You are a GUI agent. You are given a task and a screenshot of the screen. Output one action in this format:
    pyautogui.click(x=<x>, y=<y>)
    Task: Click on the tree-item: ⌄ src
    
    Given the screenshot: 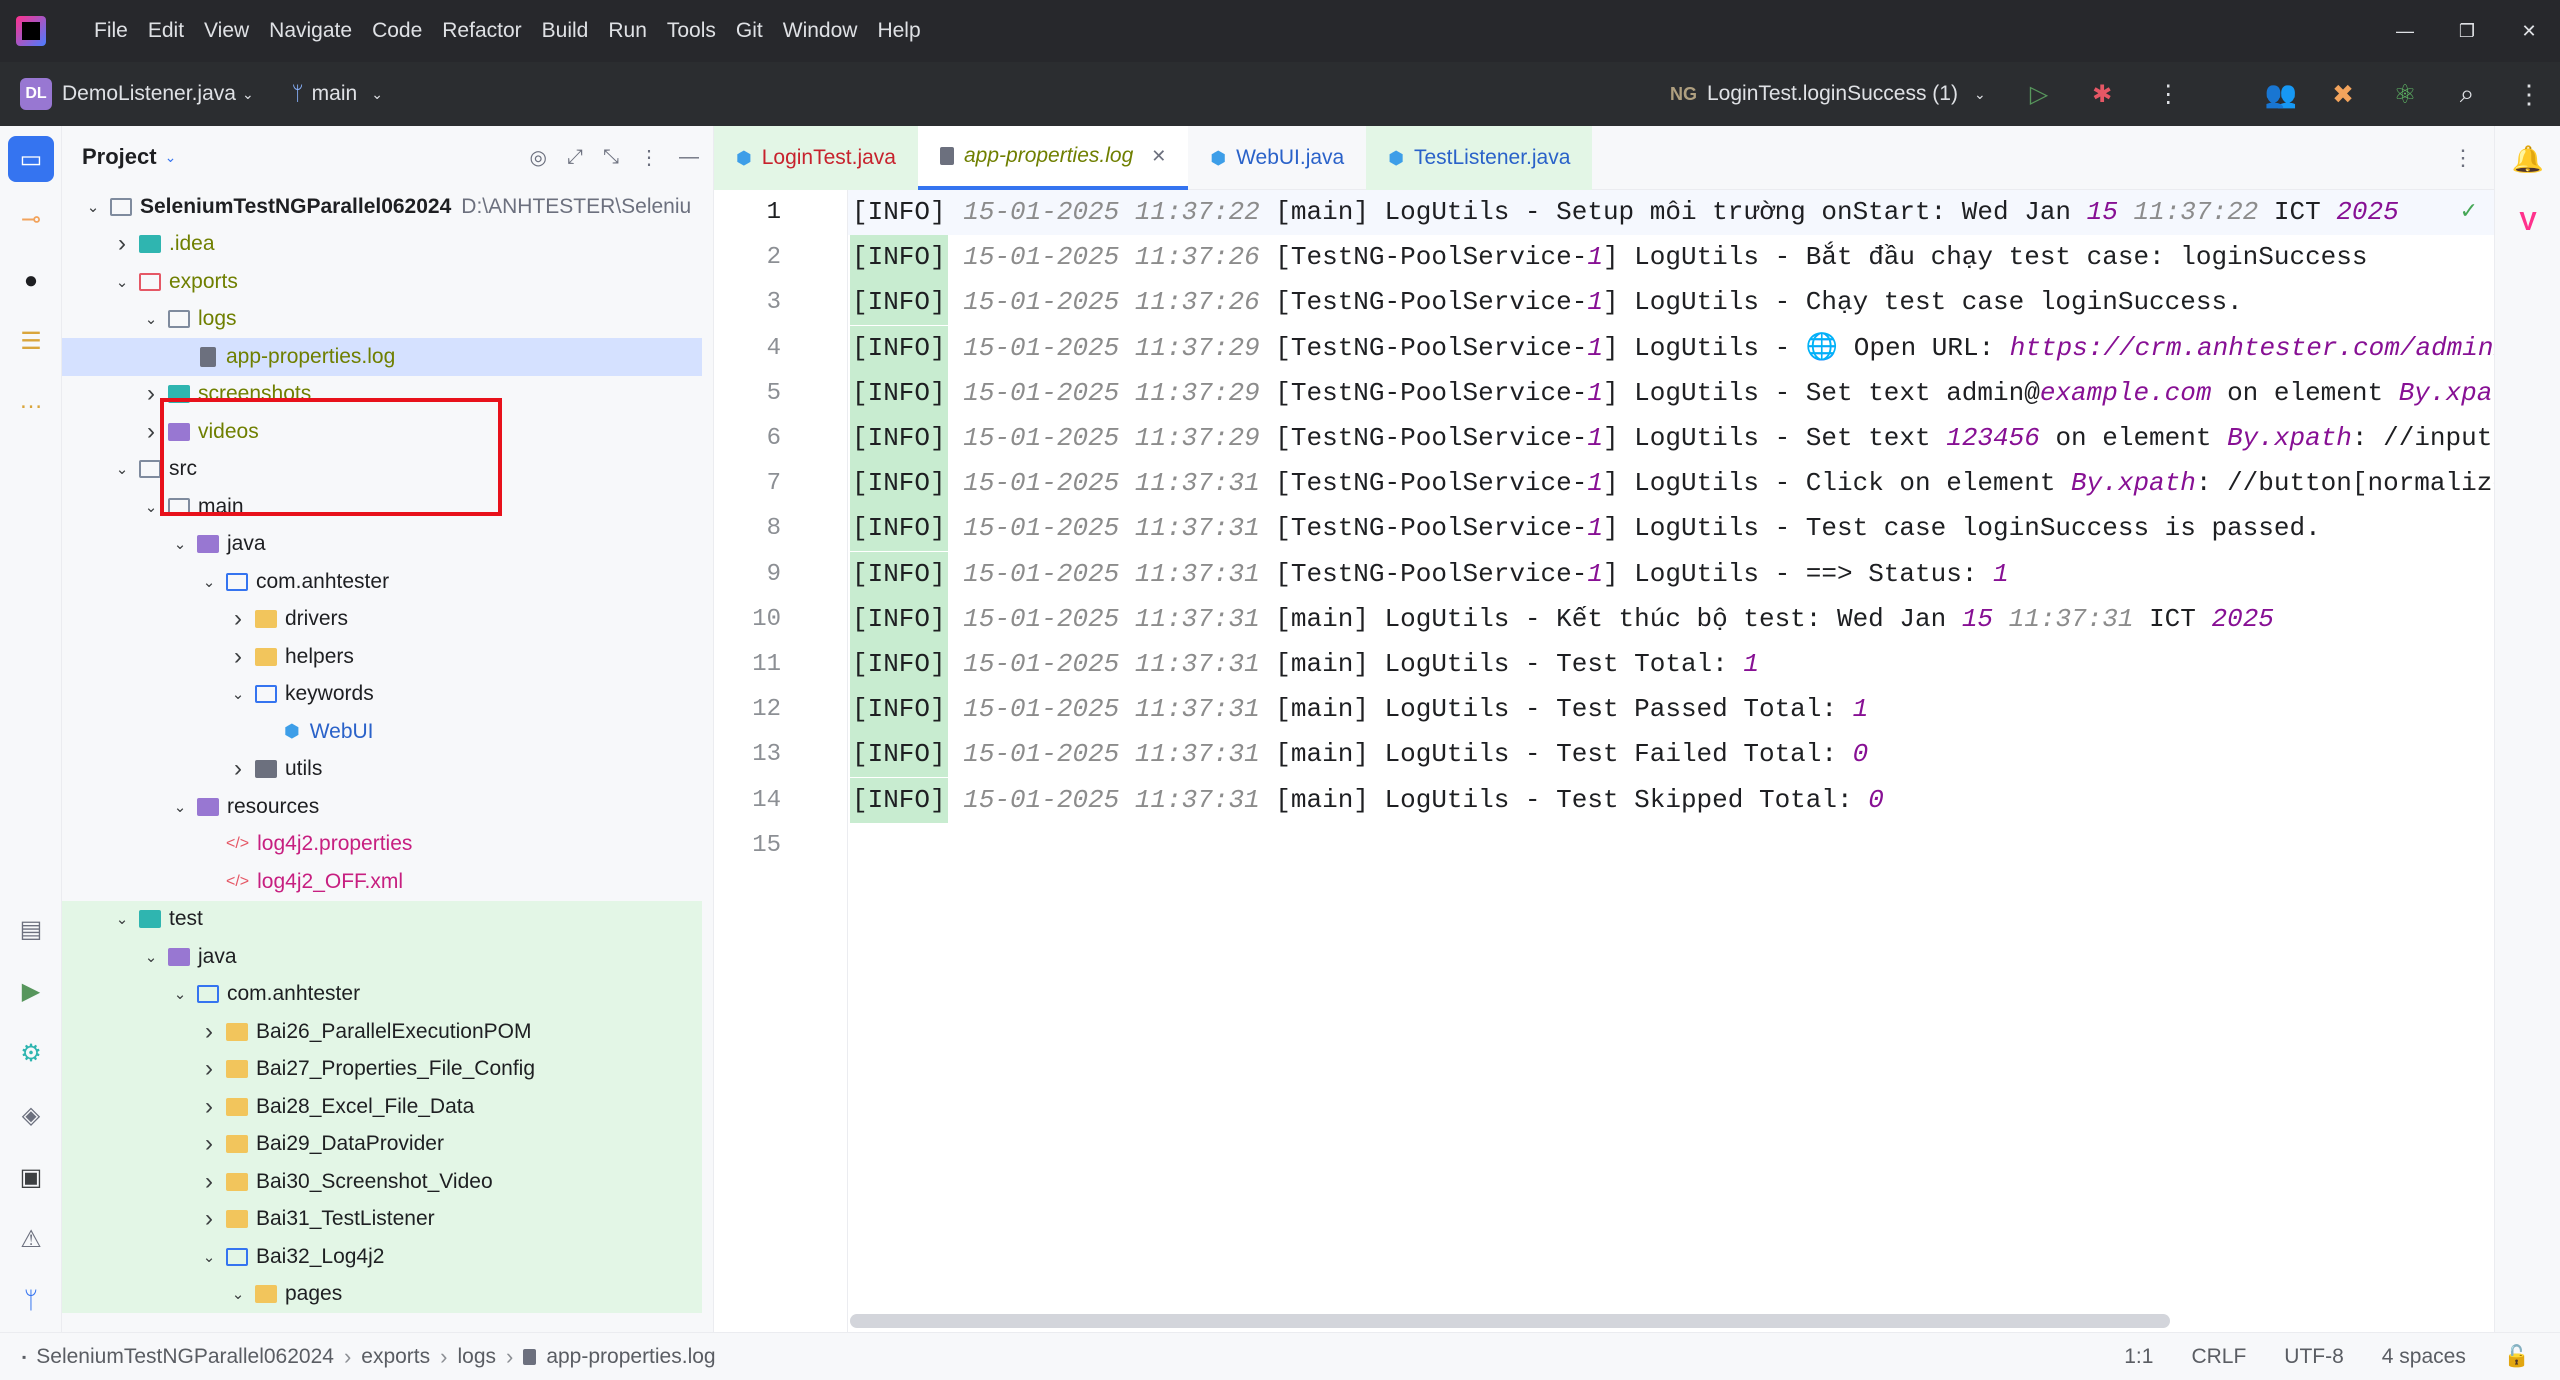 What is the action you would take?
    pyautogui.click(x=382, y=470)
    